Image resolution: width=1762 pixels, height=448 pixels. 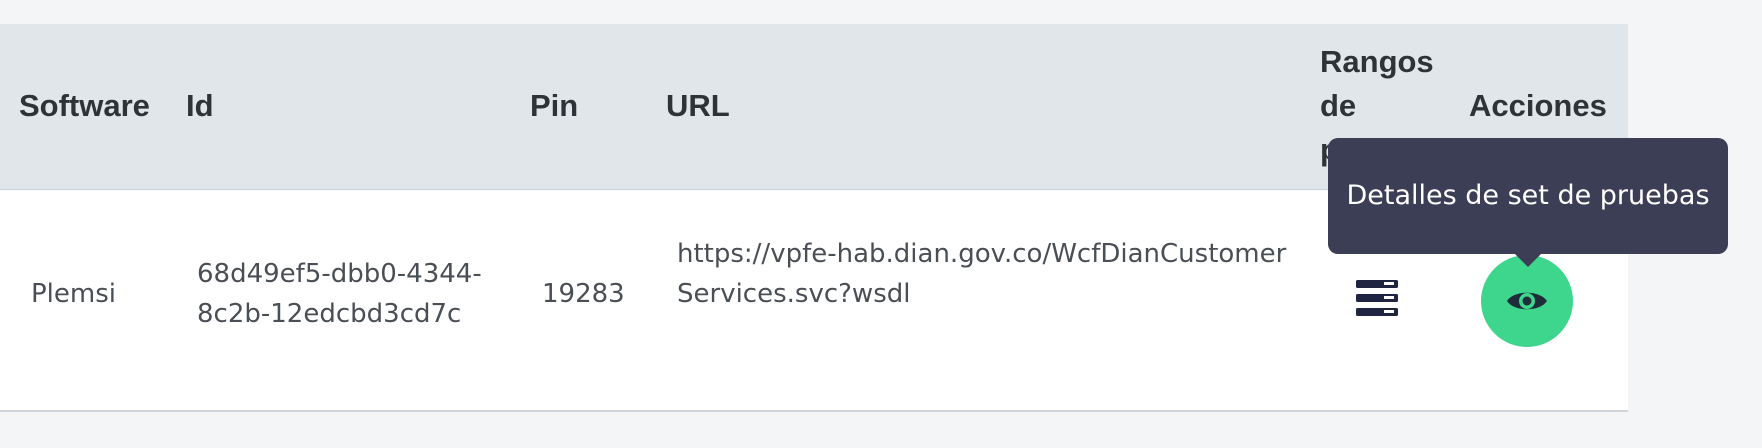 What do you see at coordinates (1528, 259) in the screenshot?
I see `tooltip-arrow` at bounding box center [1528, 259].